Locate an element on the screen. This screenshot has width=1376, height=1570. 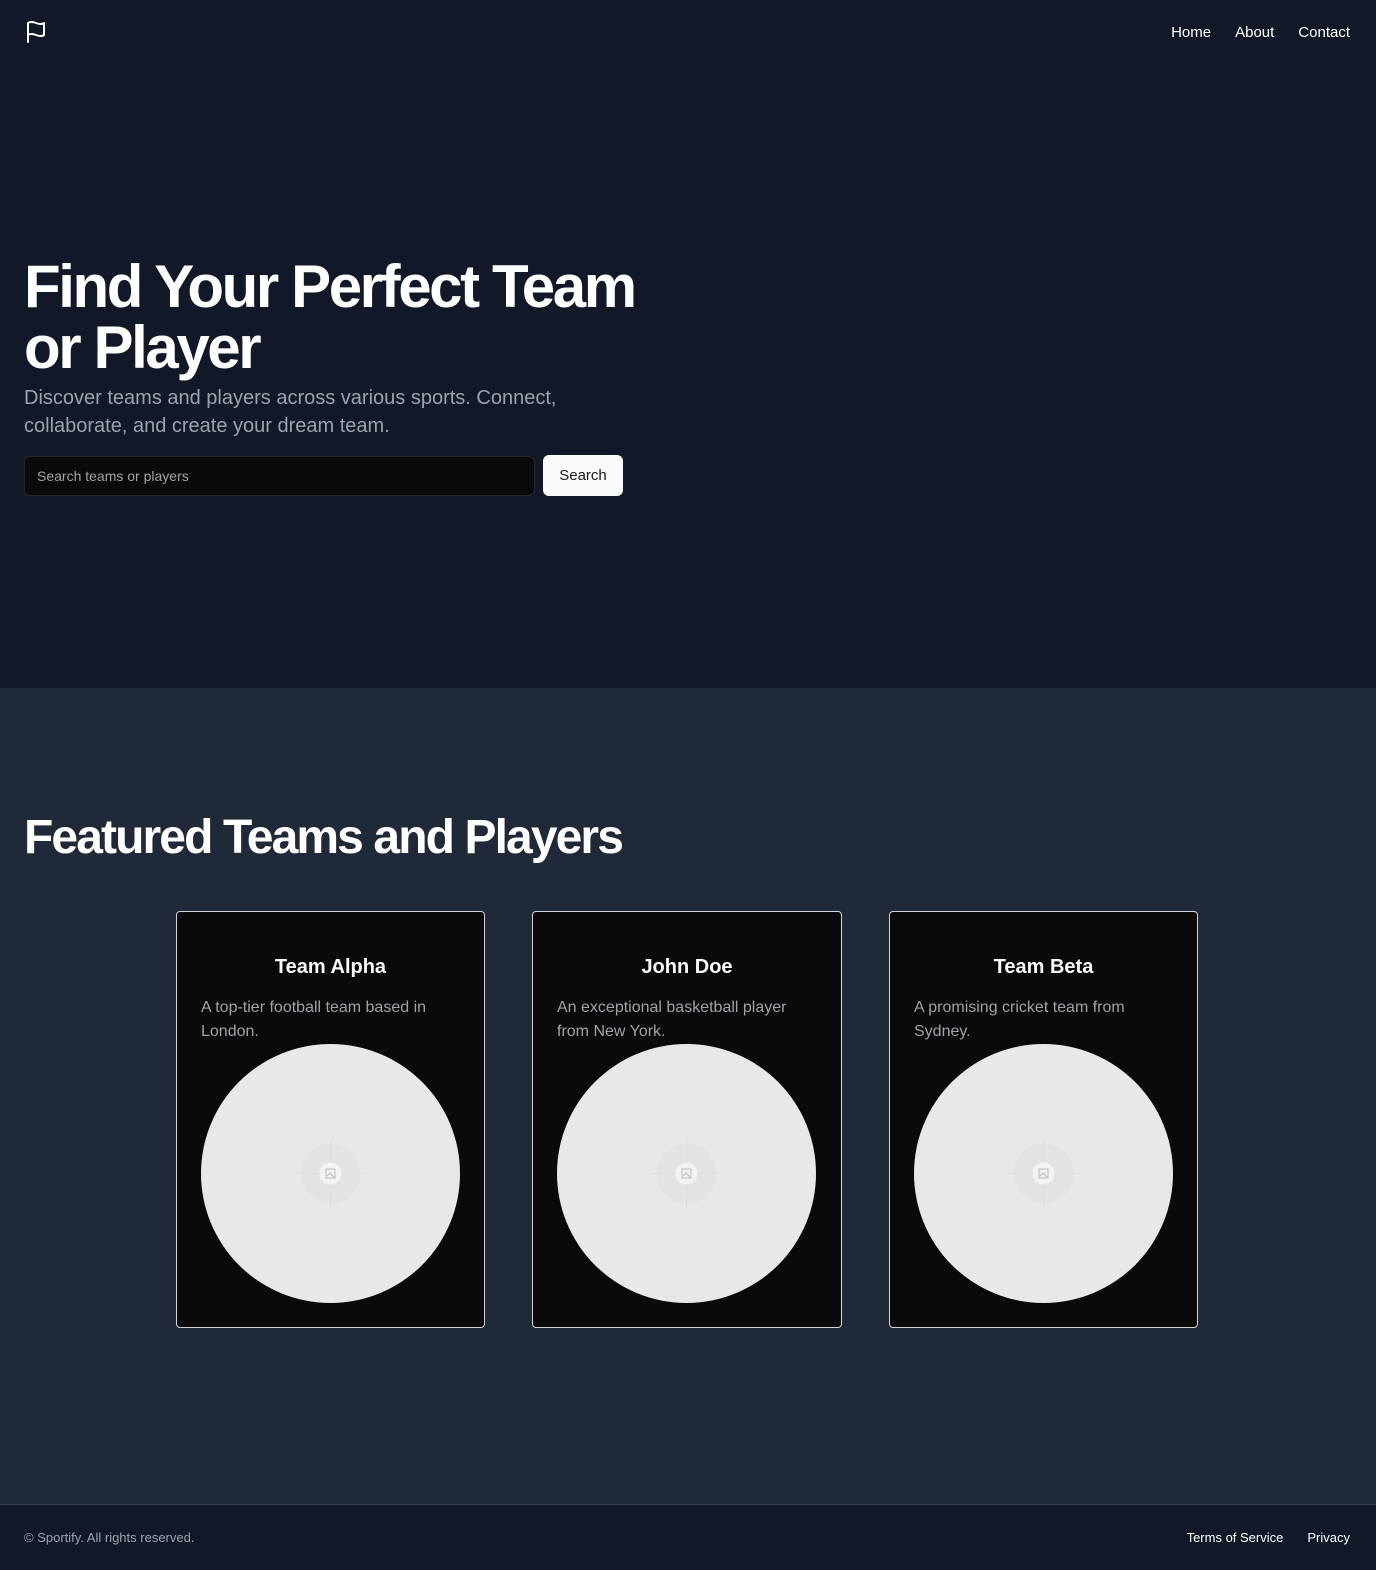
main-nav: Home About Contact is located at coordinates (1260, 32).